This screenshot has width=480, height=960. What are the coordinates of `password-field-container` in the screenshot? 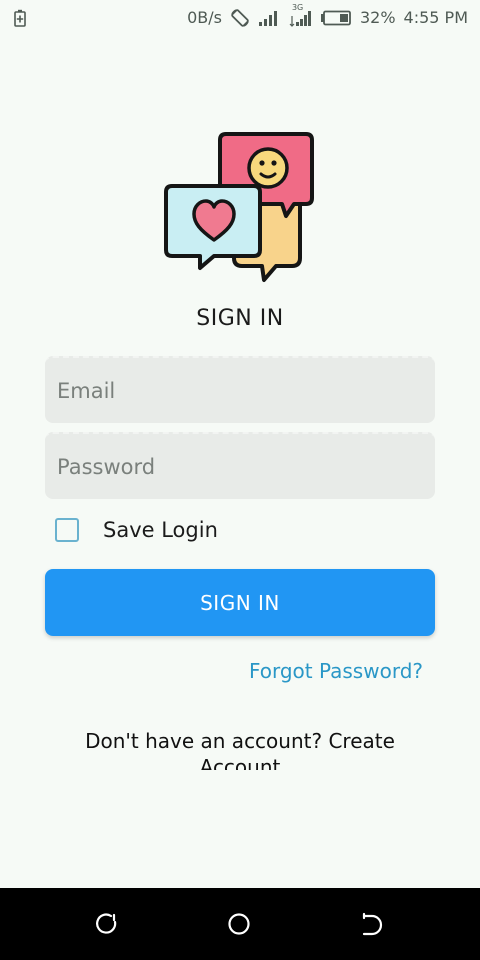 It's located at (240, 465).